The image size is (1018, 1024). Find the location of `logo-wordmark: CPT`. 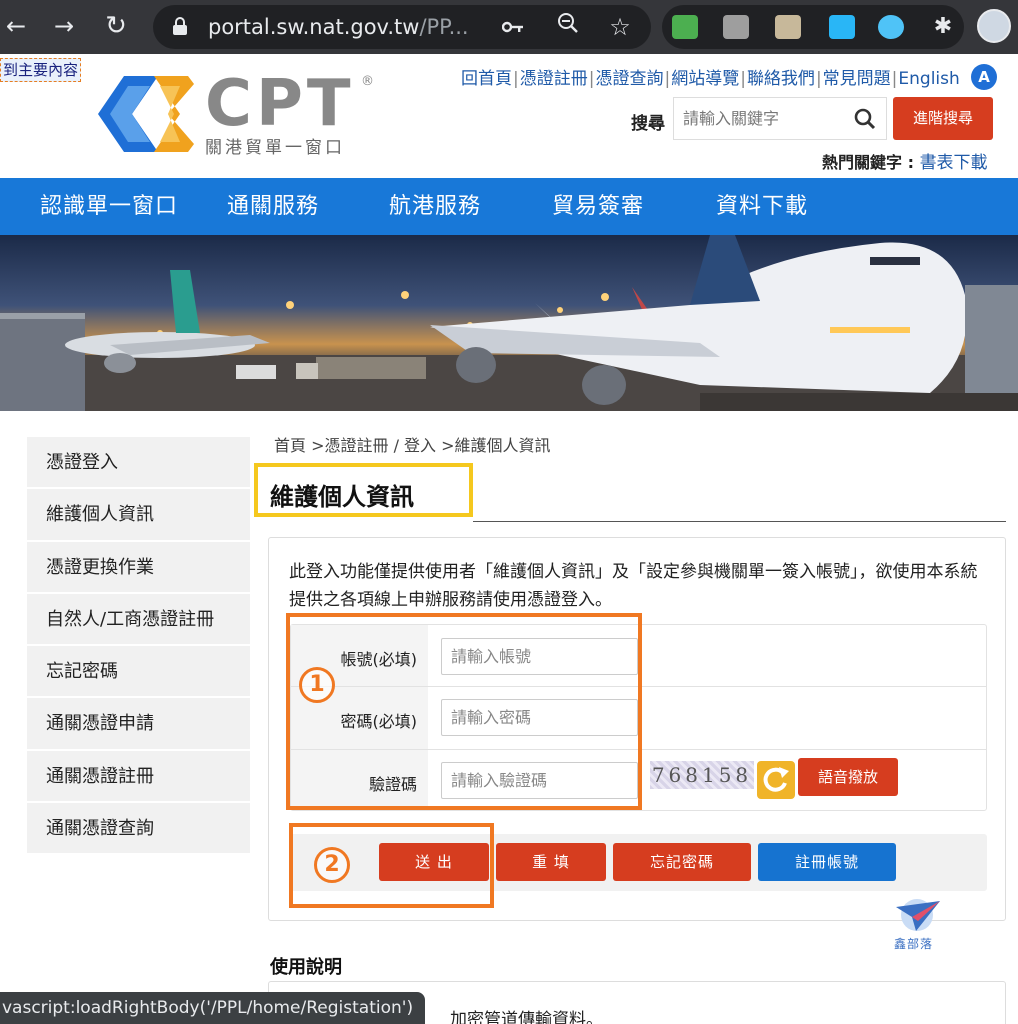

logo-wordmark: CPT is located at coordinates (280, 104).